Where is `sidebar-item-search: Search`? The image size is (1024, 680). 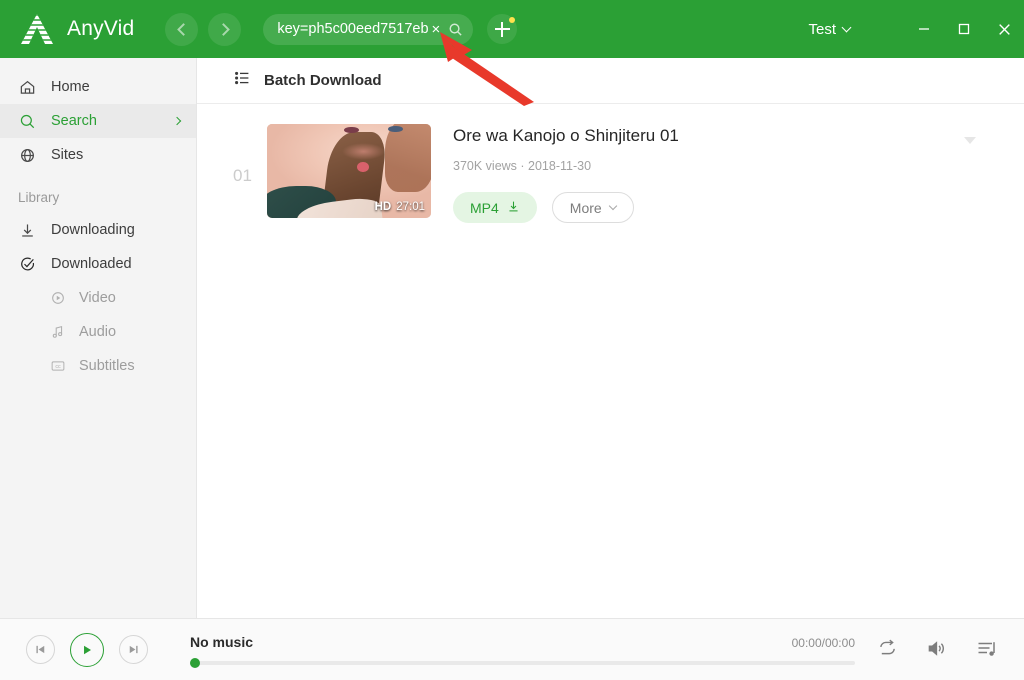
sidebar-item-search: Search is located at coordinates (98, 121).